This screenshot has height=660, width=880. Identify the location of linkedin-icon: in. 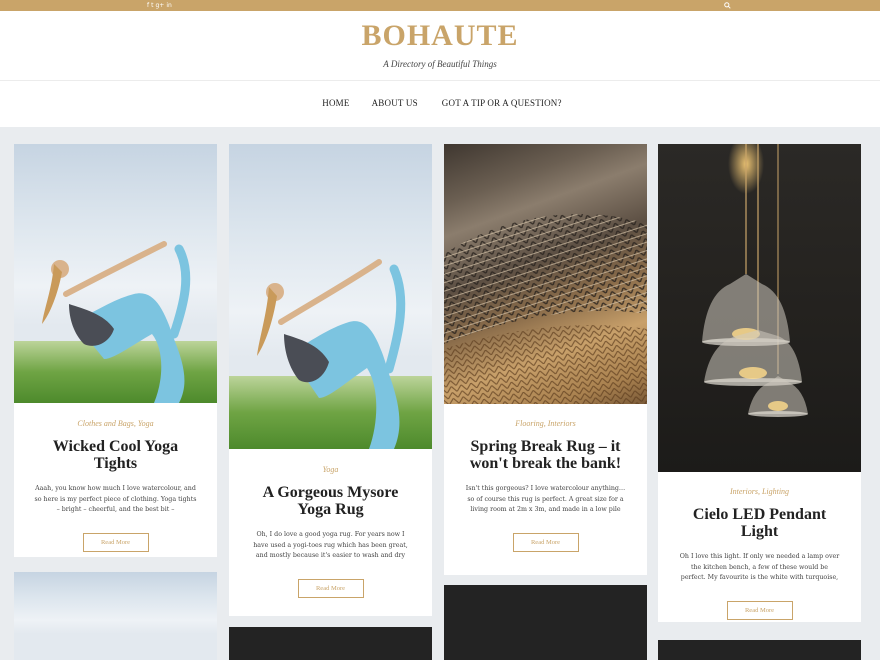
(168, 5).